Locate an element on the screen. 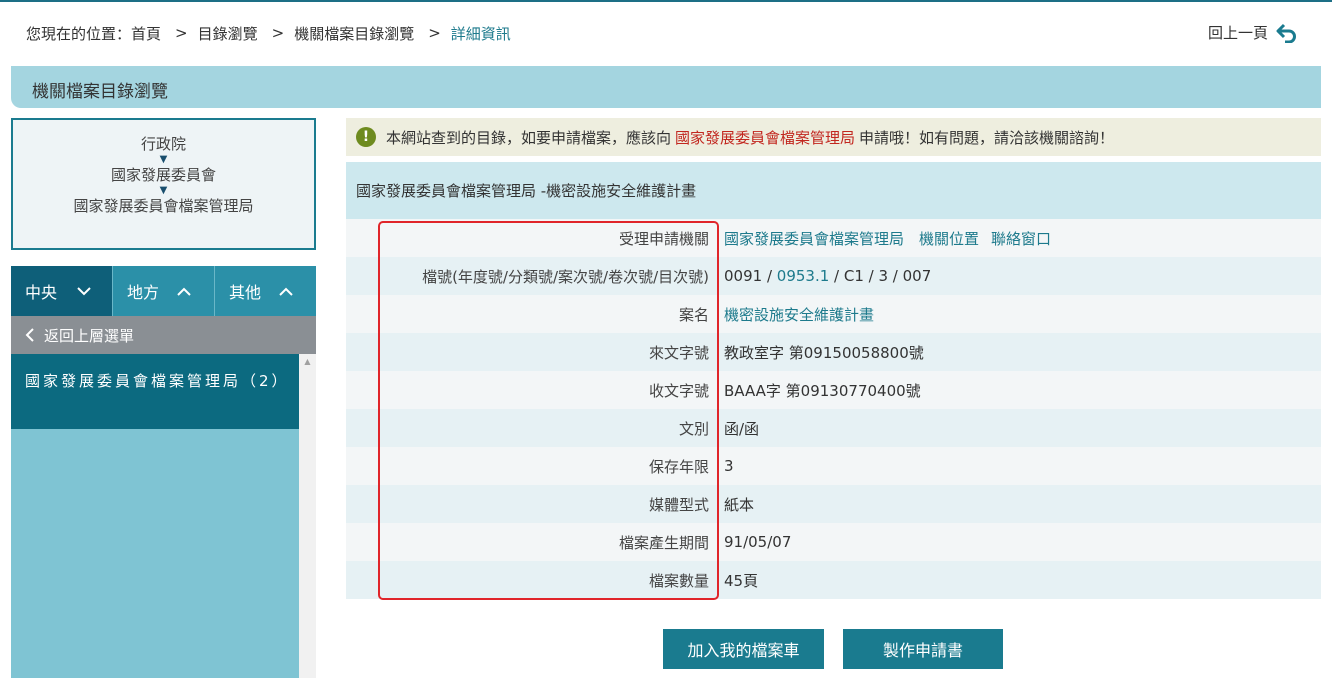  field-value: 機密設施安全維護計畫 is located at coordinates (791, 314).